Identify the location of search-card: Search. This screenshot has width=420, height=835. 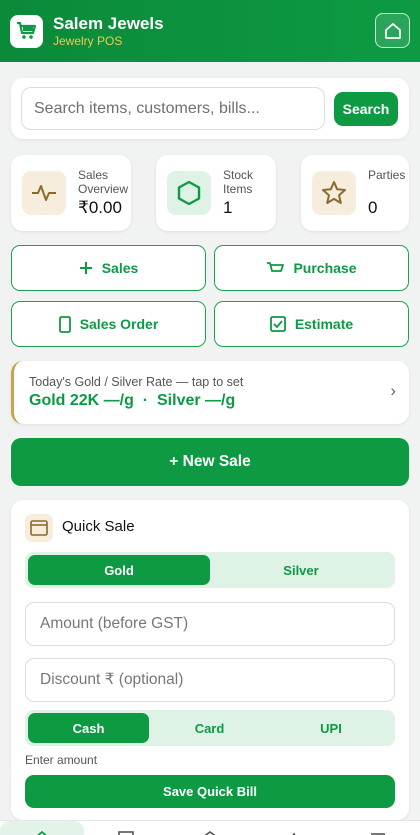
(210, 108).